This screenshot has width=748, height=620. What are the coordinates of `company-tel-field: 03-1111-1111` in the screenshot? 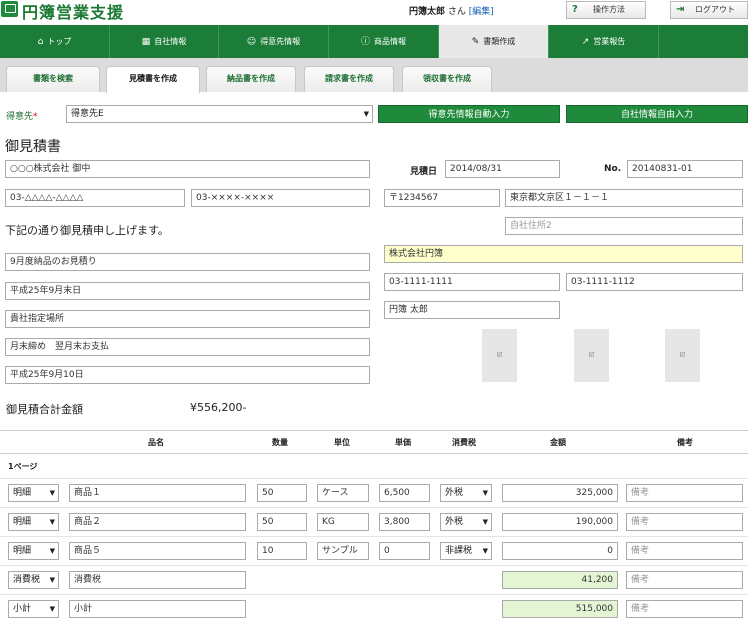 It's located at (472, 282).